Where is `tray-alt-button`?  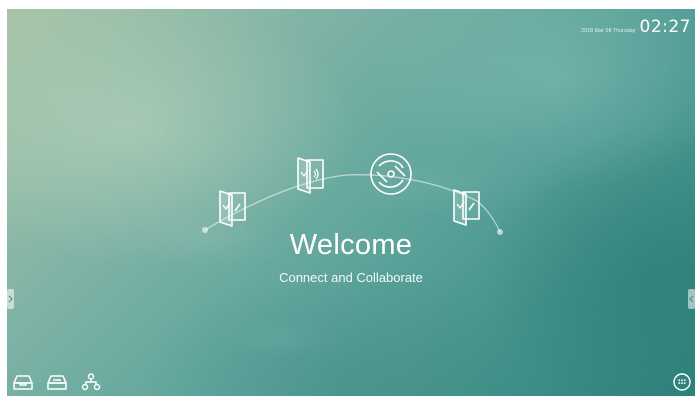 tray-alt-button is located at coordinates (57, 382).